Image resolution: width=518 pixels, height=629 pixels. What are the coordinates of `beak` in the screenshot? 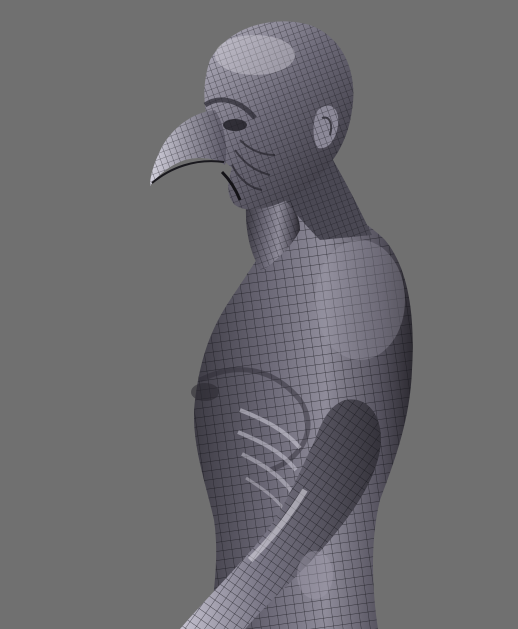 It's located at (188, 148).